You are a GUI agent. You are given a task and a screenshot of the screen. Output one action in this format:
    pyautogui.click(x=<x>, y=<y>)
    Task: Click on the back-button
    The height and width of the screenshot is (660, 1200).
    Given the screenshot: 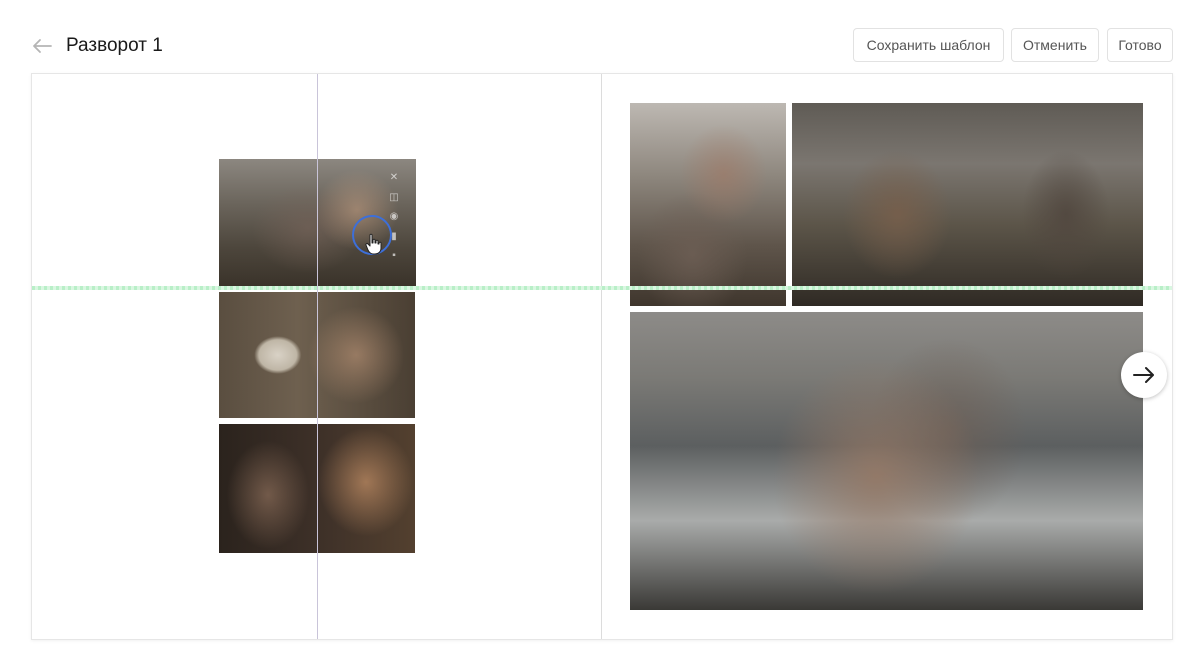 What is the action you would take?
    pyautogui.click(x=42, y=46)
    